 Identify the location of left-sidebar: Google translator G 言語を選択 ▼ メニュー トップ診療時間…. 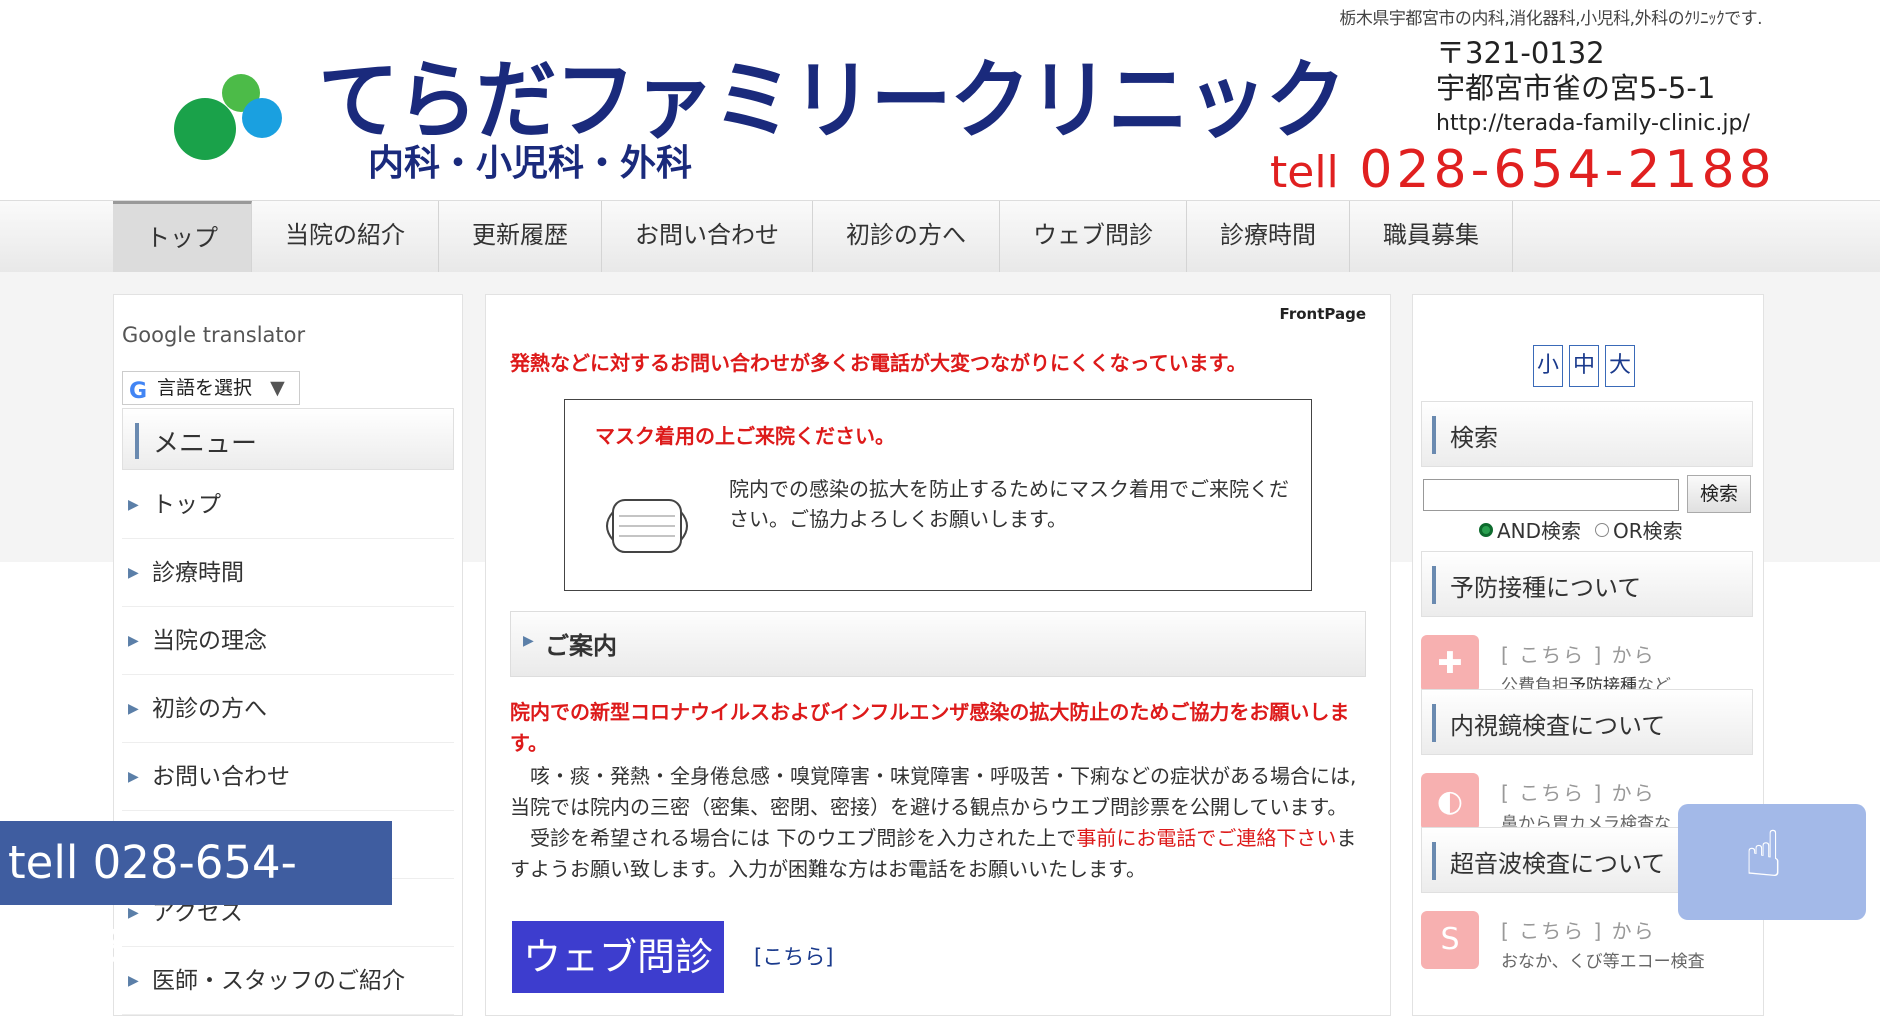
(288, 655).